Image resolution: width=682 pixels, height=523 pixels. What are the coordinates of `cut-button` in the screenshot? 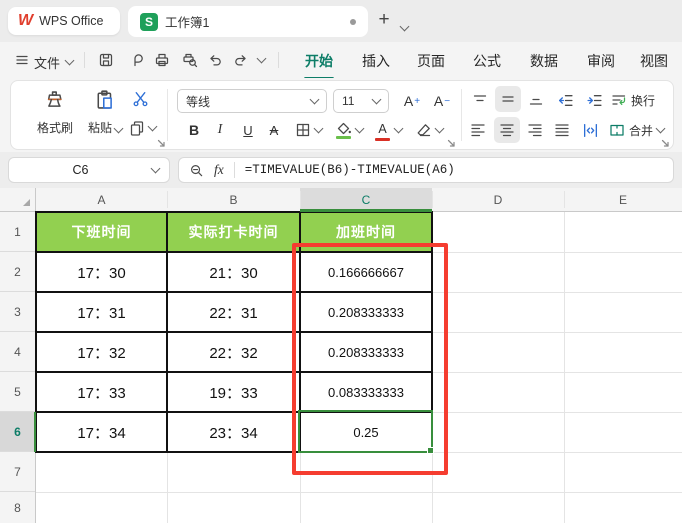 It's located at (140, 98).